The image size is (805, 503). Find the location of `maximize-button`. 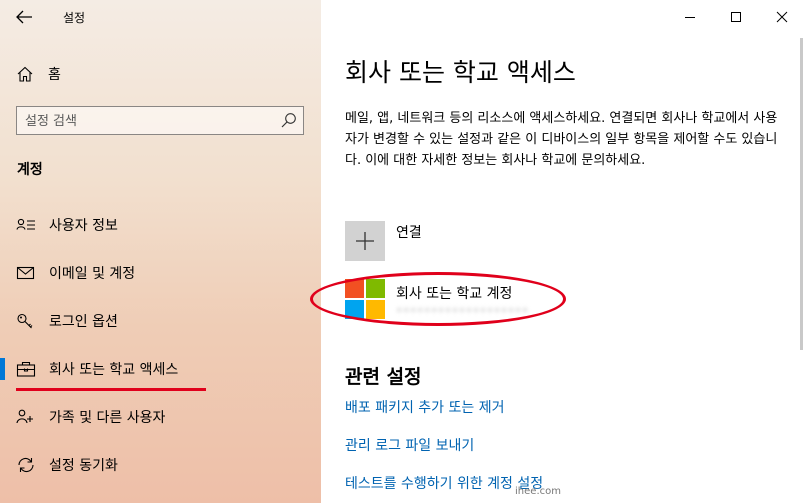

maximize-button is located at coordinates (736, 17).